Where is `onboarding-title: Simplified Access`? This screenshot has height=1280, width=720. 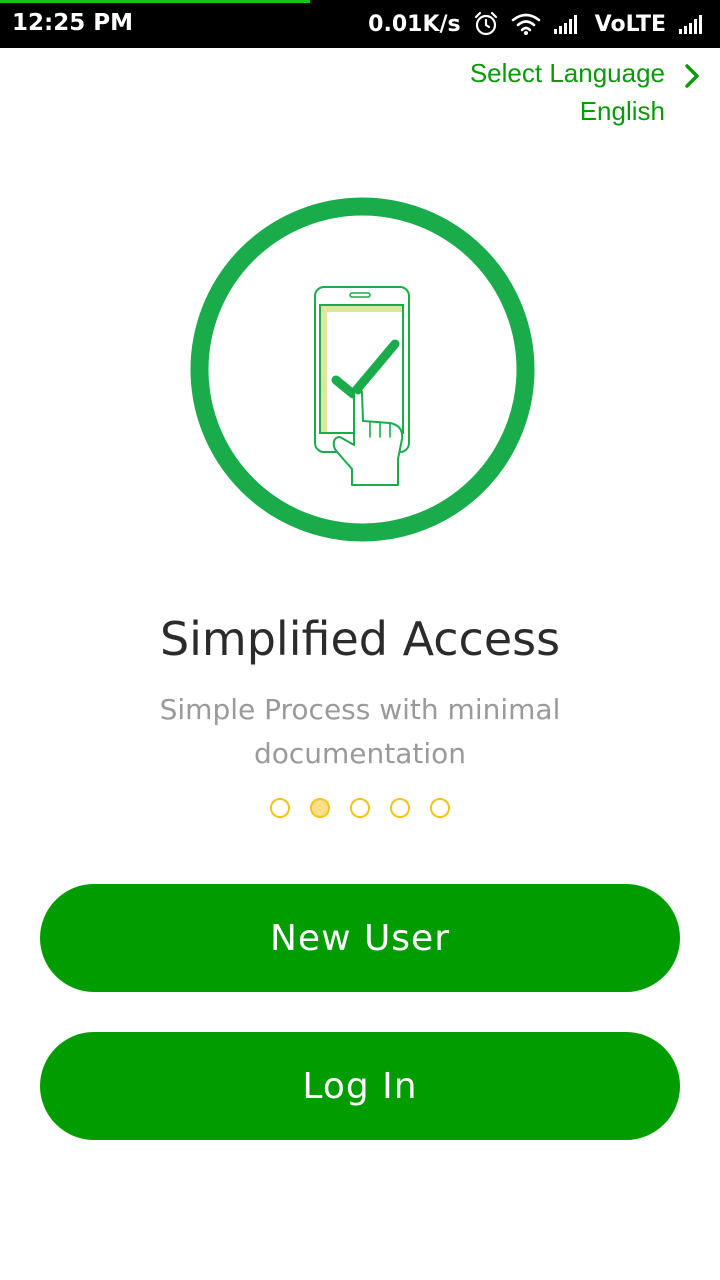 onboarding-title: Simplified Access is located at coordinates (360, 639).